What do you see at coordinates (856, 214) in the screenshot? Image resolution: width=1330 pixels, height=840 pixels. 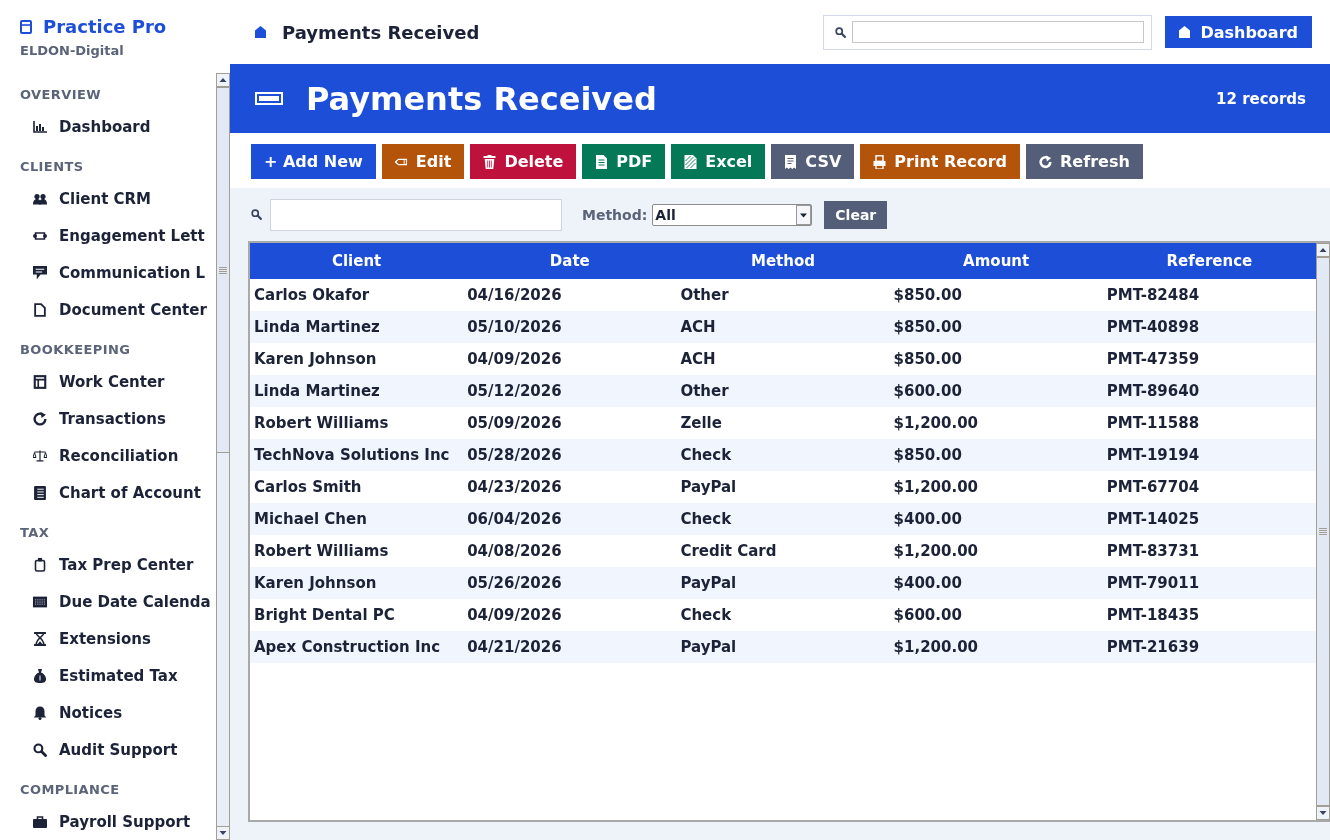 I see `clear-button: Clear` at bounding box center [856, 214].